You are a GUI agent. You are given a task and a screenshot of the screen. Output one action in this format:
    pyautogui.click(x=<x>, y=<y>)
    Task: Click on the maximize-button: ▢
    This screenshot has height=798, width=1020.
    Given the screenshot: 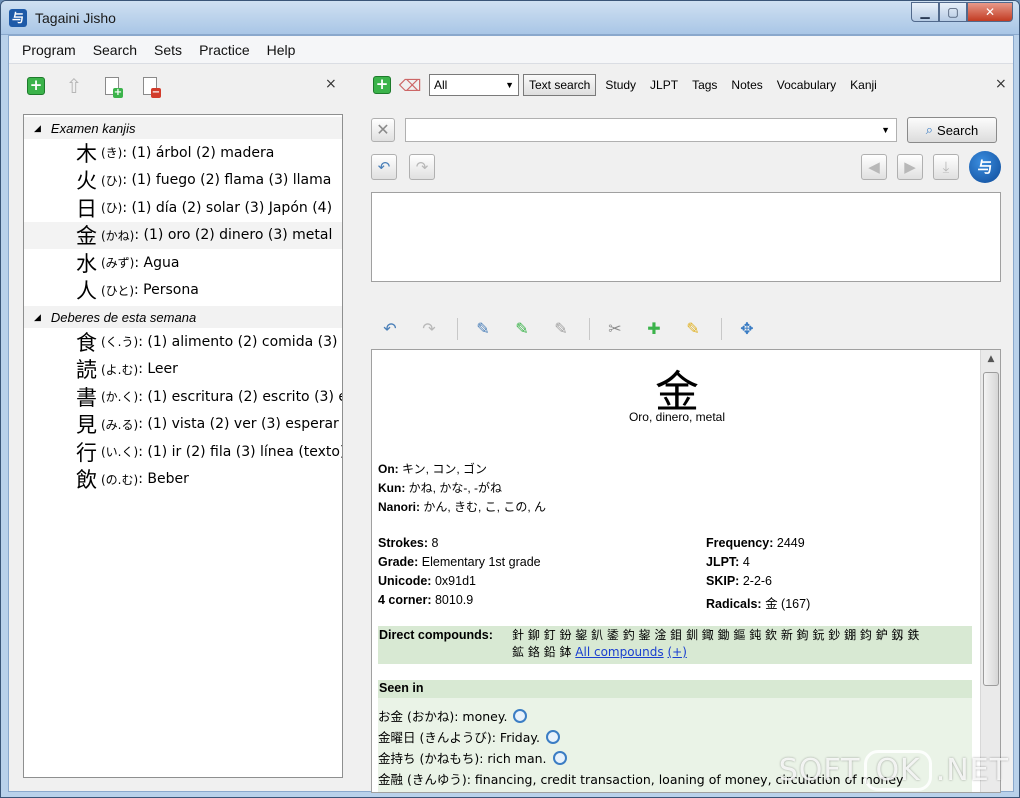 What is the action you would take?
    pyautogui.click(x=953, y=12)
    